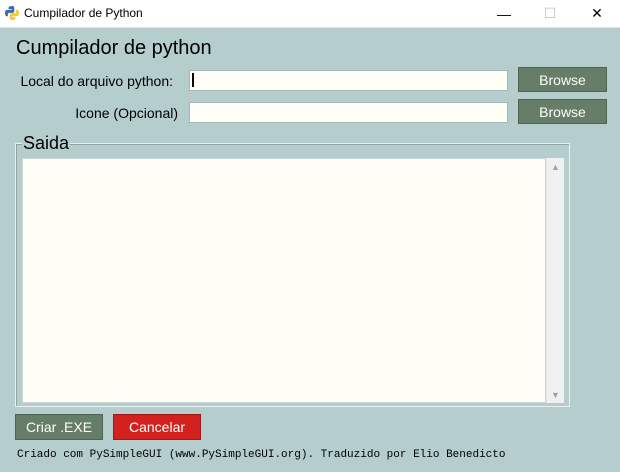 This screenshot has width=620, height=472. What do you see at coordinates (310, 14) in the screenshot?
I see `title-bar: Cumpilador de Python — ☐ ✕` at bounding box center [310, 14].